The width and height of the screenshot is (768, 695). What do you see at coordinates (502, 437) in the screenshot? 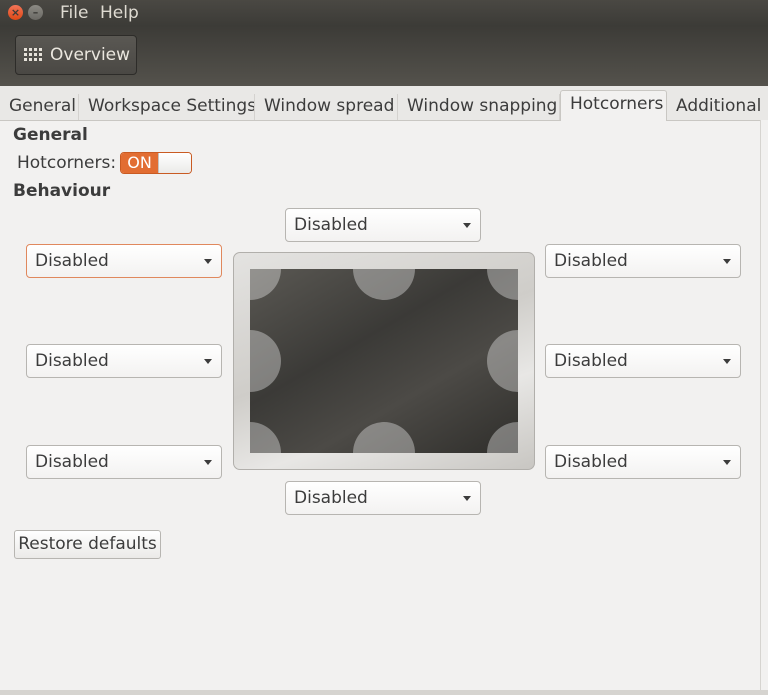
I see `hotcorner-bottom-right-indicator` at bounding box center [502, 437].